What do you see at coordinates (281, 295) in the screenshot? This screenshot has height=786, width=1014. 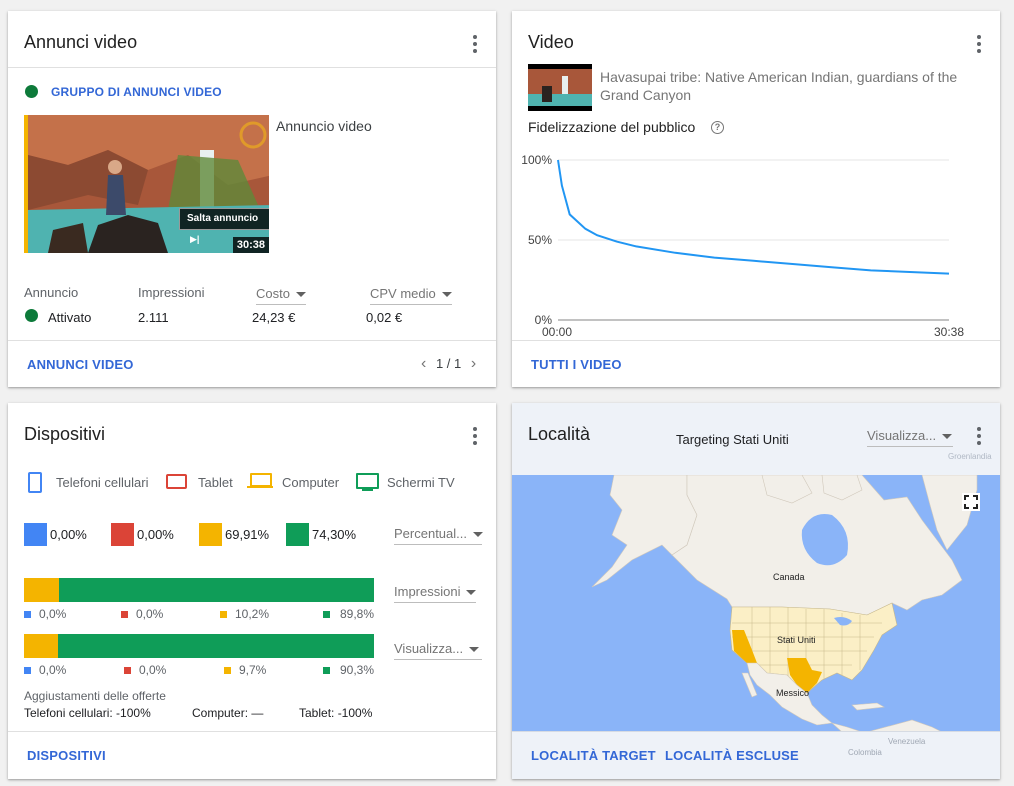 I see `col-header-cost: Costo` at bounding box center [281, 295].